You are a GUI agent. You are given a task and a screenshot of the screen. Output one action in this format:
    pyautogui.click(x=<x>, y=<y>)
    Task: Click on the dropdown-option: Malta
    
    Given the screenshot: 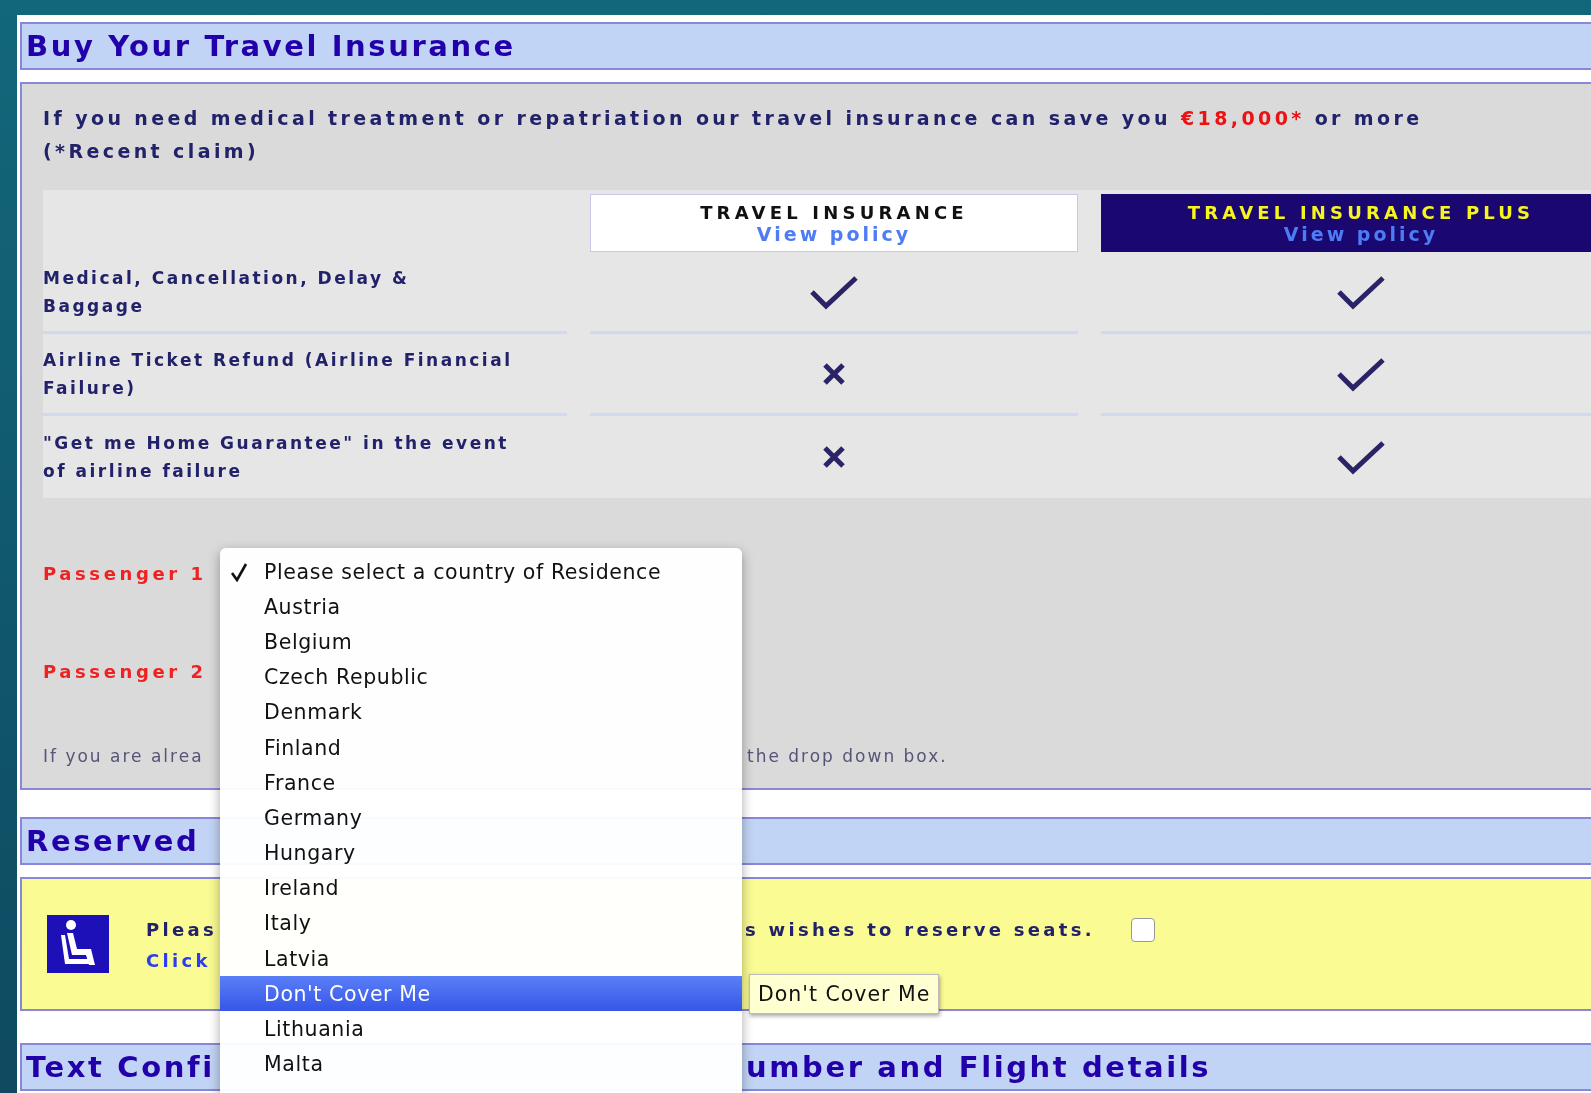 What is the action you would take?
    pyautogui.click(x=481, y=1064)
    